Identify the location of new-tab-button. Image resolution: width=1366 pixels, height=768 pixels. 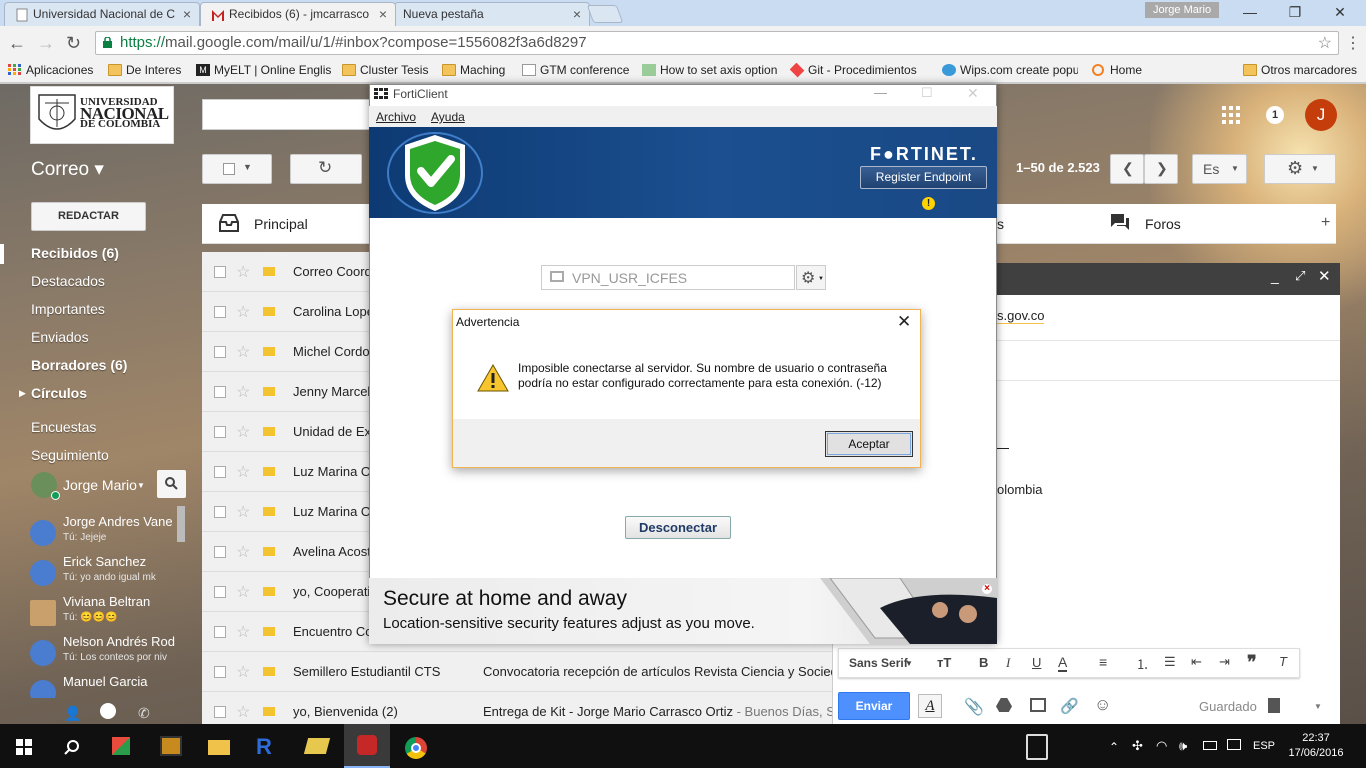
(605, 14).